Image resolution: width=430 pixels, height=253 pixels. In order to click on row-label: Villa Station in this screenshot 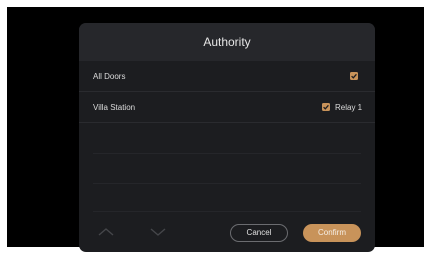, I will do `click(114, 107)`.